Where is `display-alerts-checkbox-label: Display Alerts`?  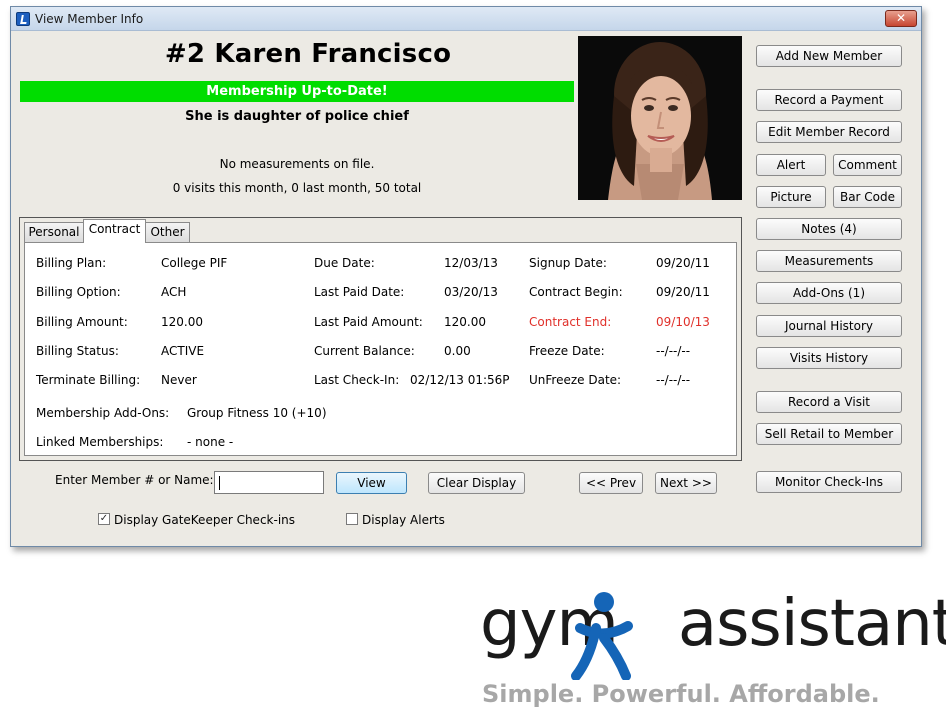
display-alerts-checkbox-label: Display Alerts is located at coordinates (403, 520).